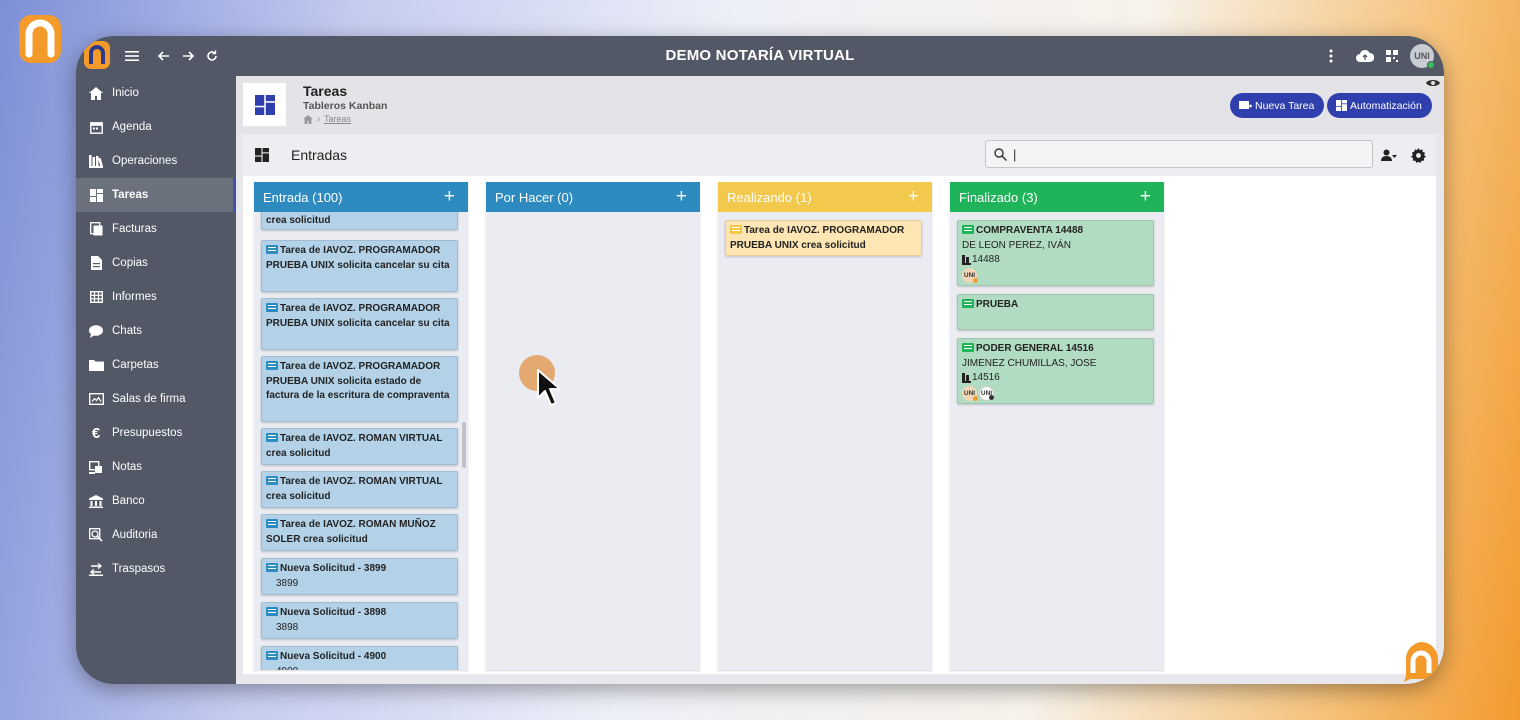  Describe the element at coordinates (1418, 155) in the screenshot. I see `settings-gear-icon` at that location.